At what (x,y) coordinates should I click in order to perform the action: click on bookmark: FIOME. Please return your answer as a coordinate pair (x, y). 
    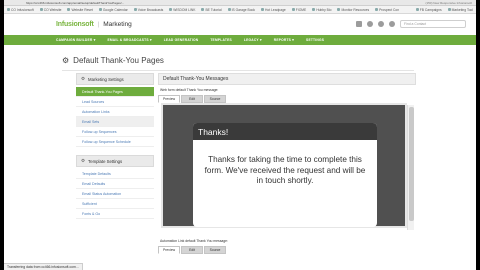
    Looking at the image, I should click on (299, 9).